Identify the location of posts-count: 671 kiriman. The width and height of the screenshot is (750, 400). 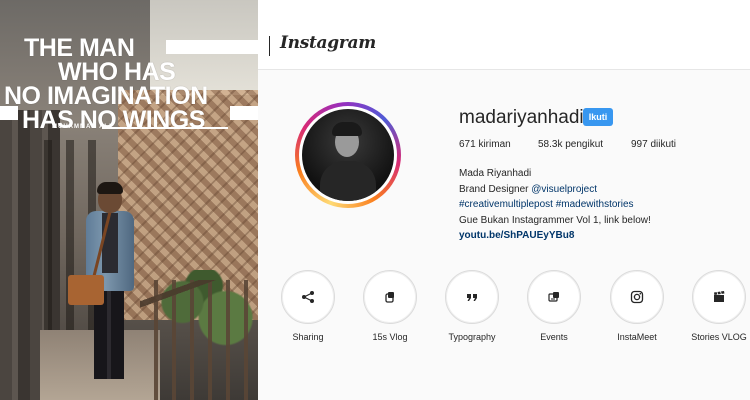
(485, 144).